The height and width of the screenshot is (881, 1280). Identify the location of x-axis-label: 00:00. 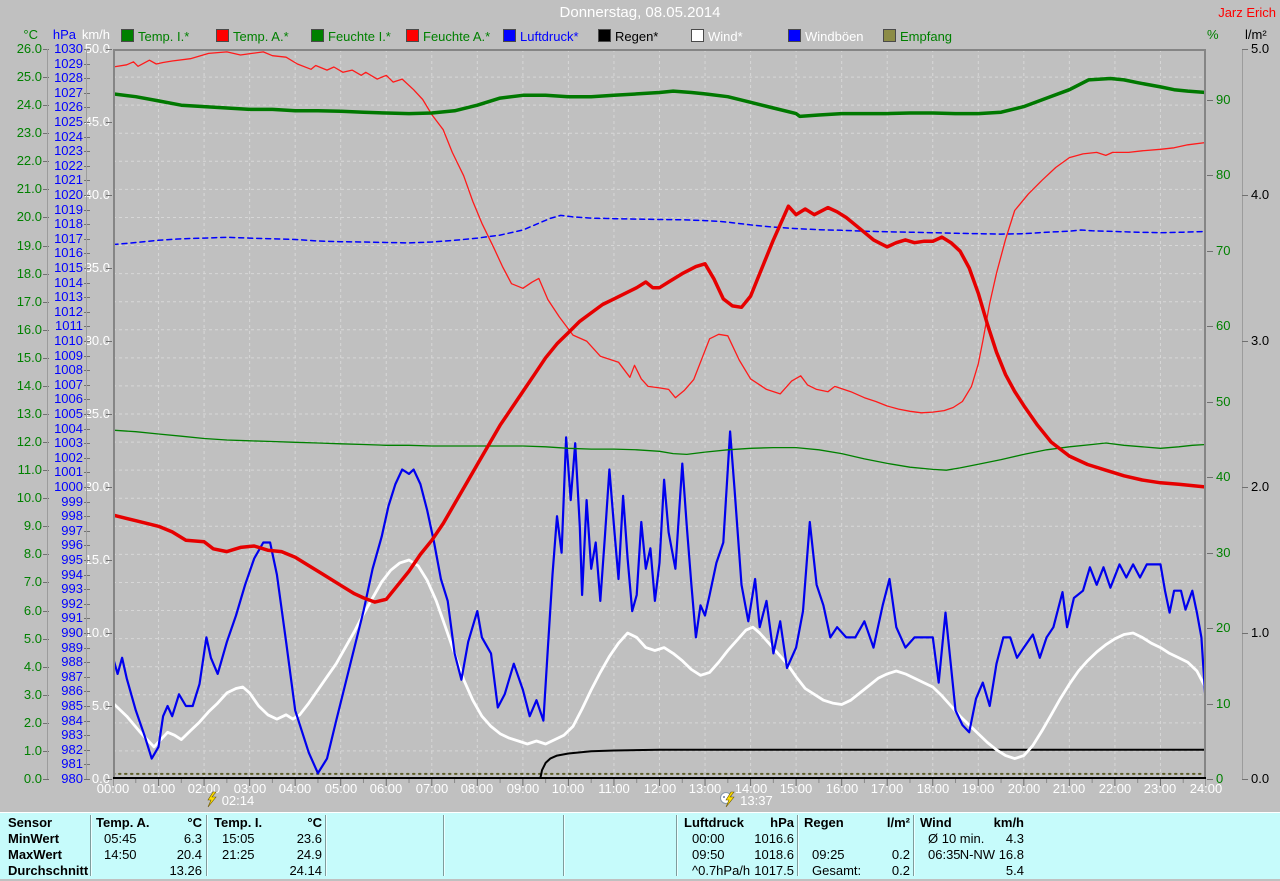
(113, 788).